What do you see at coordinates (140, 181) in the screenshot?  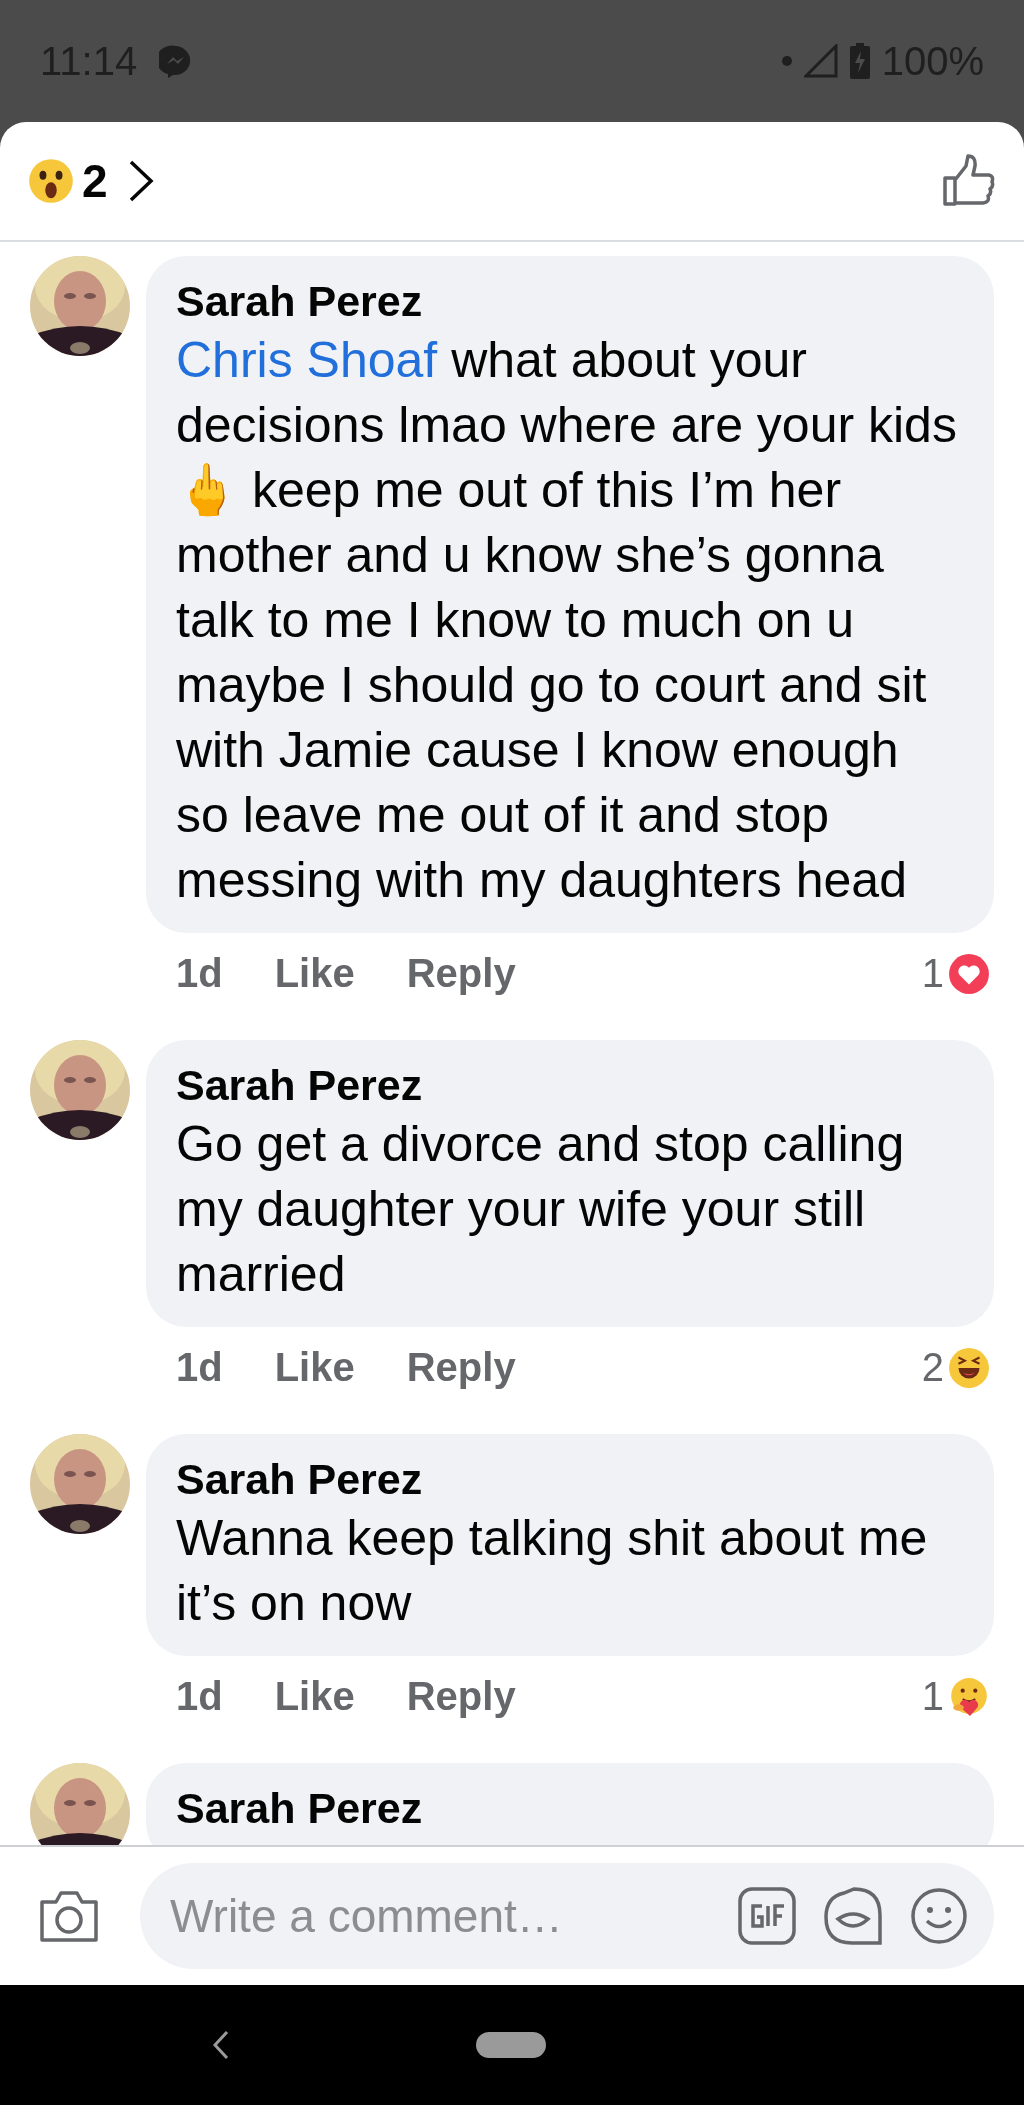 I see `chevron-right-icon` at bounding box center [140, 181].